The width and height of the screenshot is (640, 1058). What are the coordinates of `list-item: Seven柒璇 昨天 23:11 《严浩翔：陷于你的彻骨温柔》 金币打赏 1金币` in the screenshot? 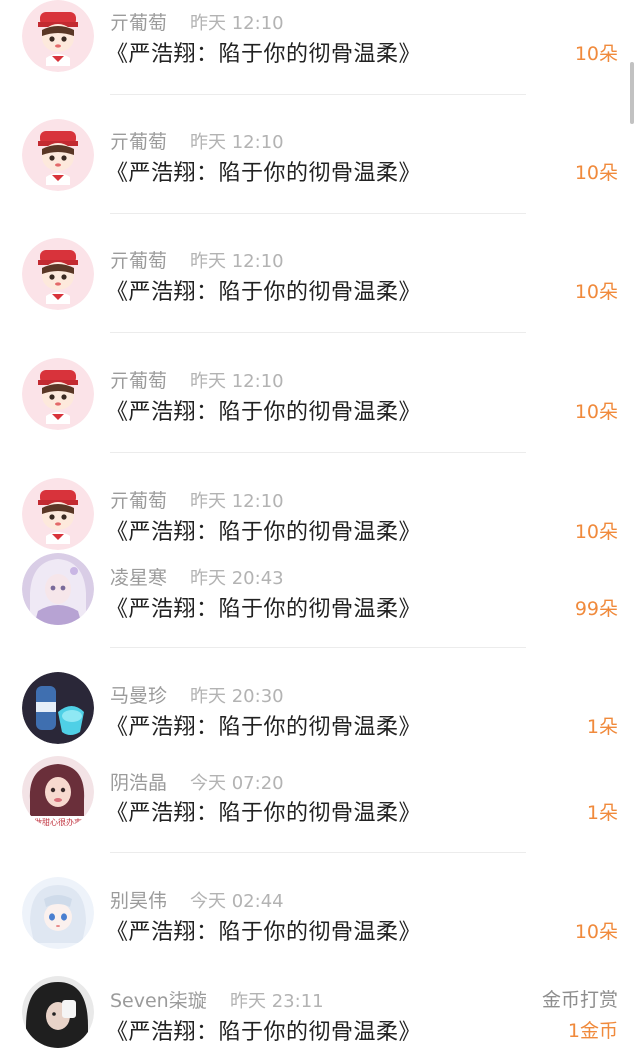 It's located at (320, 1017).